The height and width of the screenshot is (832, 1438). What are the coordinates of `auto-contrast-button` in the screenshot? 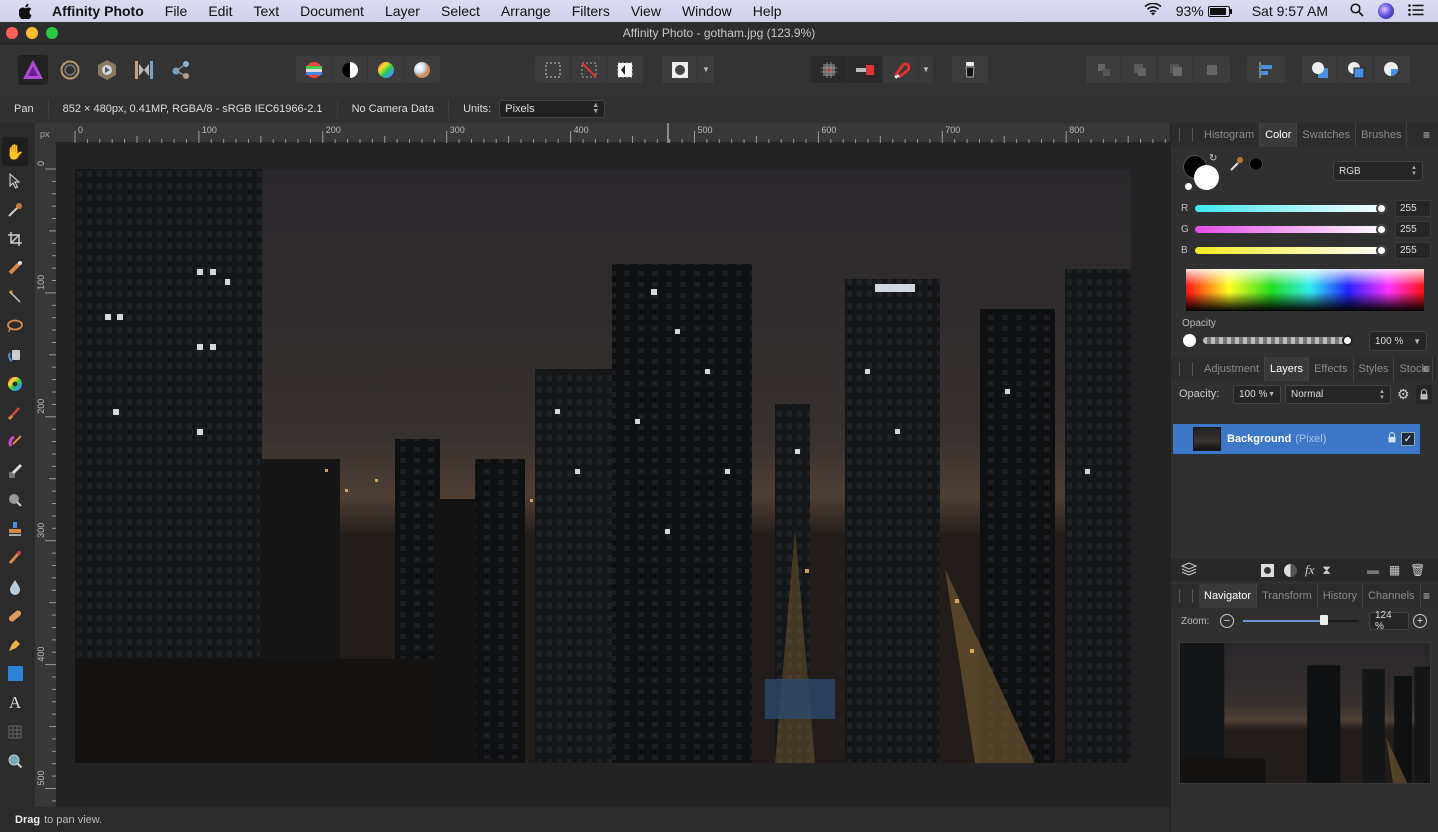 It's located at (350, 69).